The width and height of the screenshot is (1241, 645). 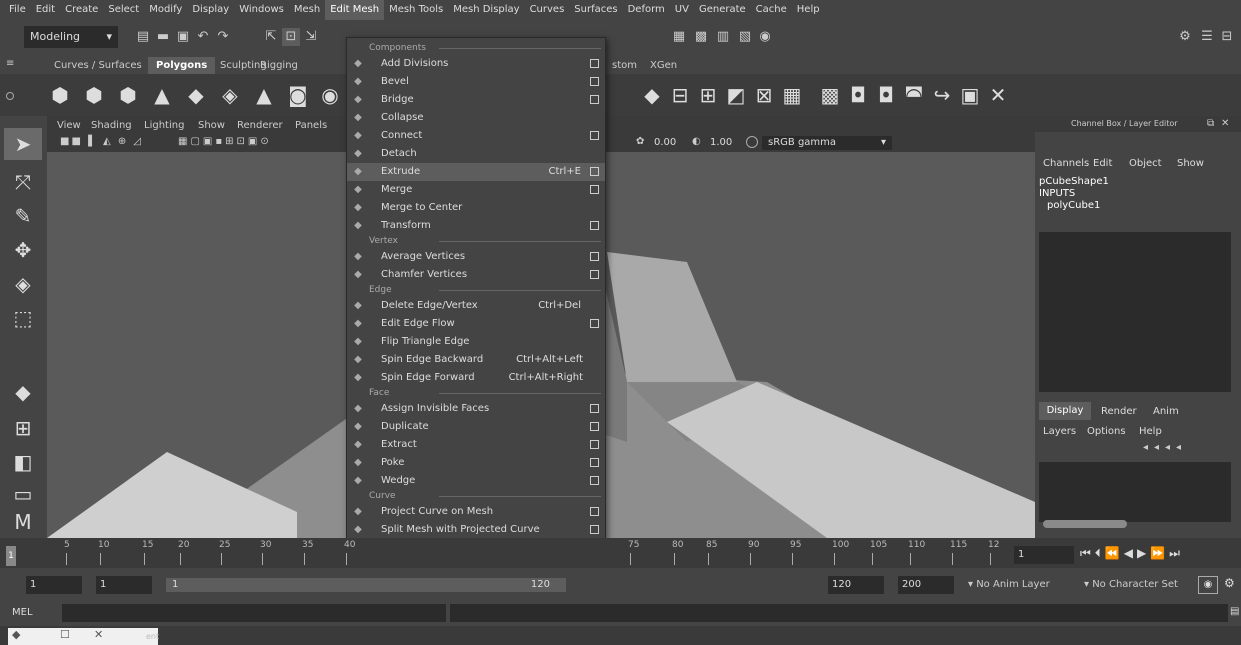 I want to click on menu-item-delete-edge-vertex: ◆ Delete Edge/Vertex Ctrl+Del, so click(x=476, y=306).